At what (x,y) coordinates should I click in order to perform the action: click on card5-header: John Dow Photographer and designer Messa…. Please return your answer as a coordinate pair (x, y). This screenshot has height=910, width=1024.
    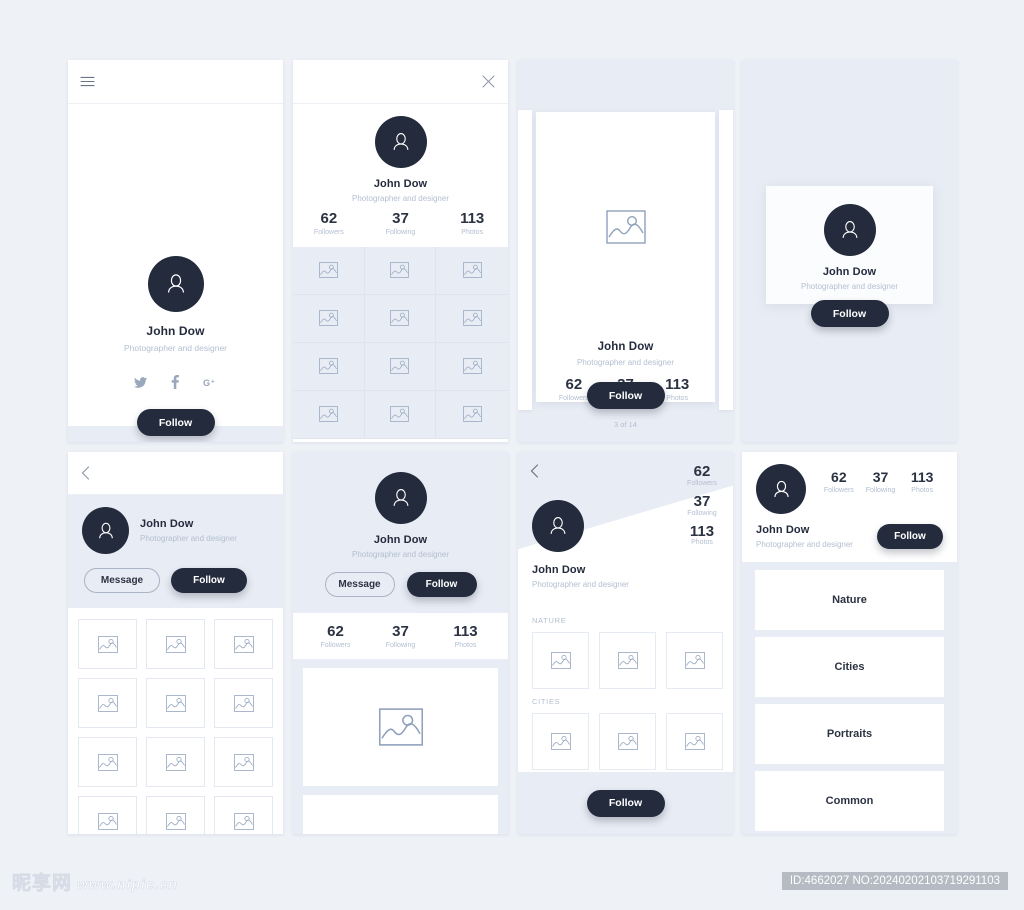
    Looking at the image, I should click on (175, 551).